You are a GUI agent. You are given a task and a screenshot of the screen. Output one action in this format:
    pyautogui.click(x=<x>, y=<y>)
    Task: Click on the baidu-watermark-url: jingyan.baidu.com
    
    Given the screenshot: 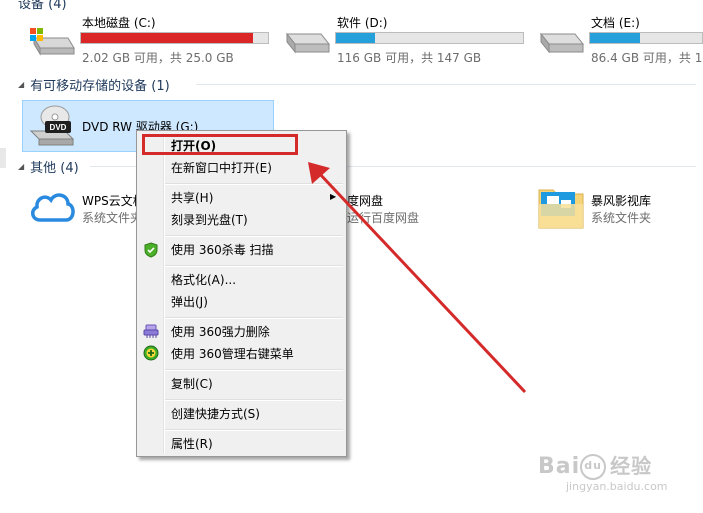 What is the action you would take?
    pyautogui.click(x=617, y=486)
    